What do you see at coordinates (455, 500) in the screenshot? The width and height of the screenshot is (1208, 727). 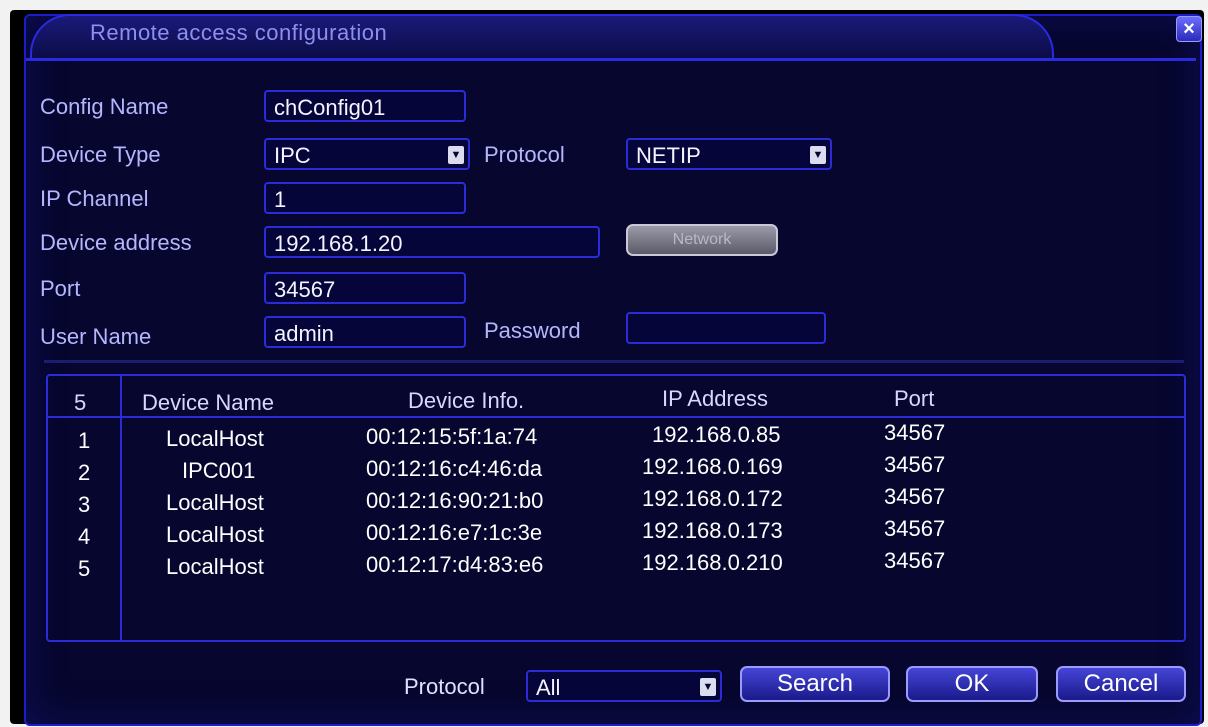 I see `row-device-info: 00:12:16:90:21:b0` at bounding box center [455, 500].